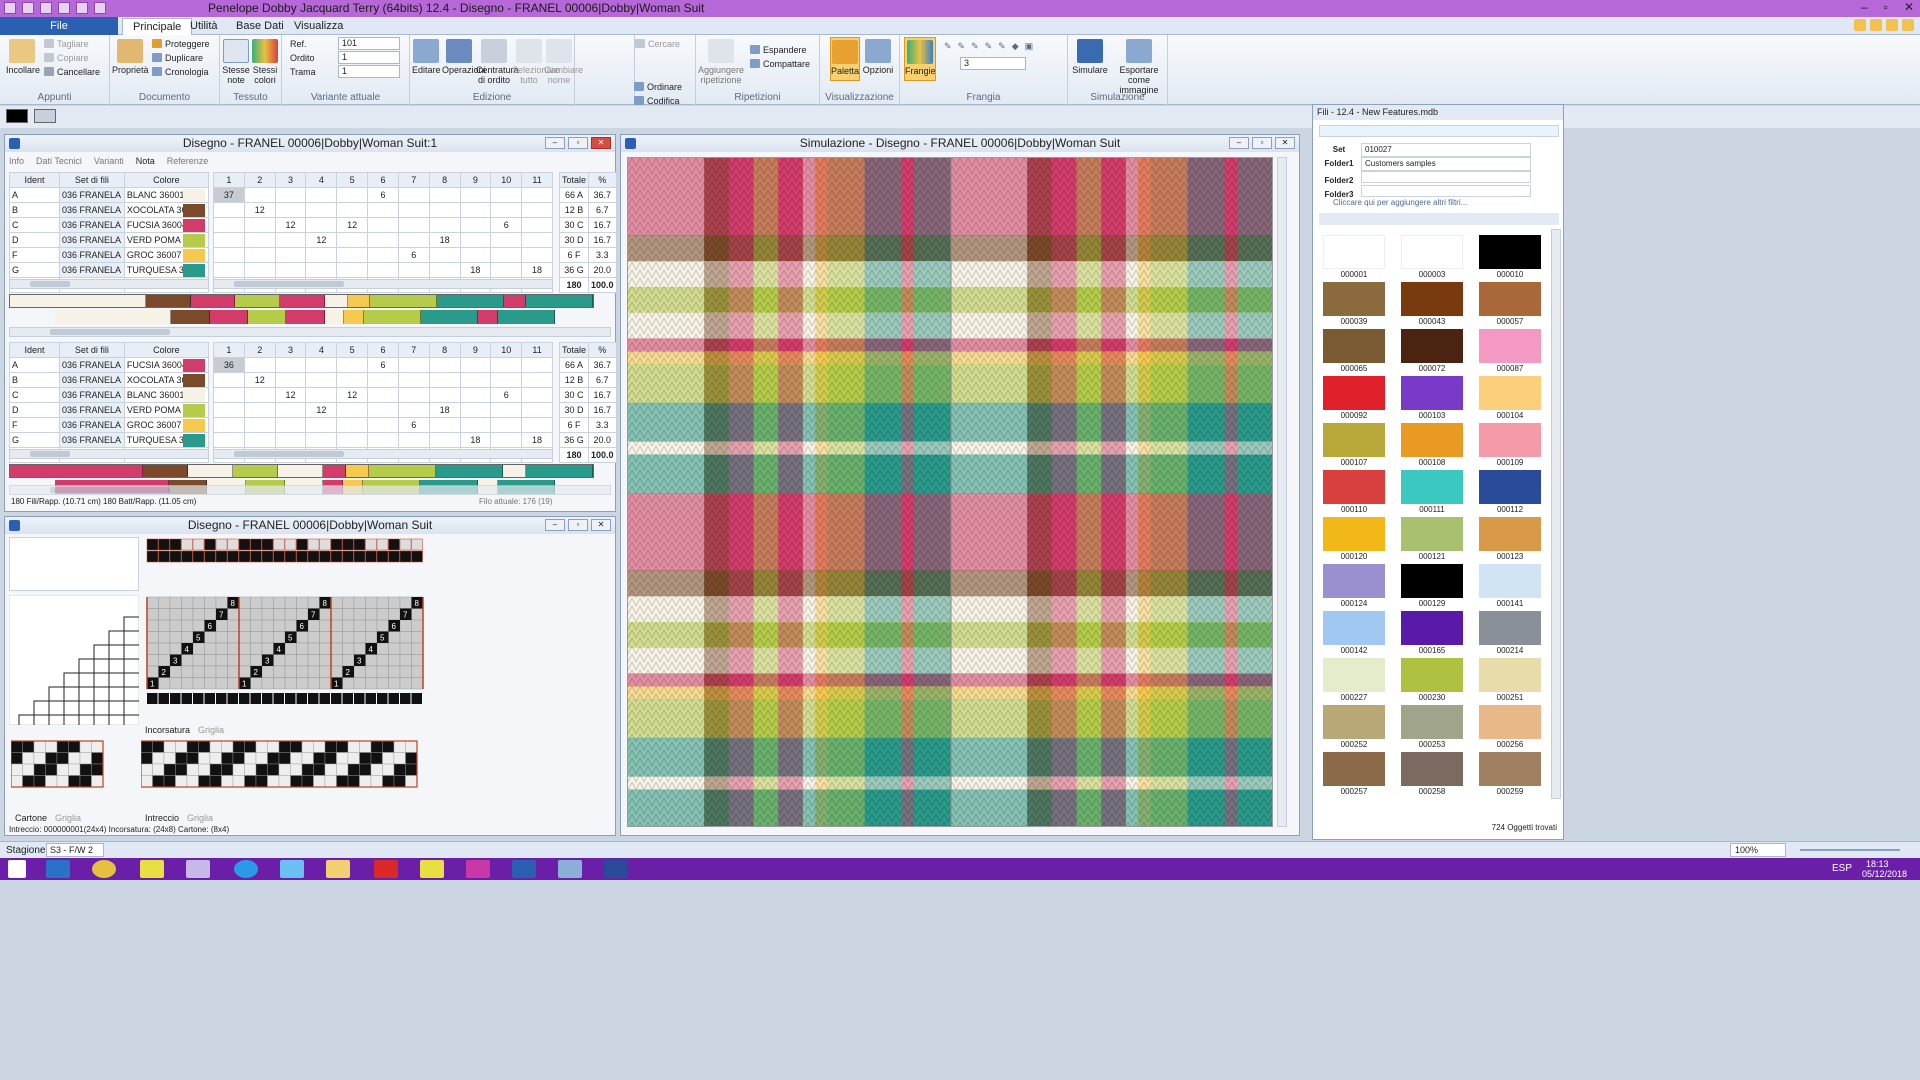 The width and height of the screenshot is (1920, 1080). What do you see at coordinates (1439, 131) in the screenshot?
I see `yarn-search-input` at bounding box center [1439, 131].